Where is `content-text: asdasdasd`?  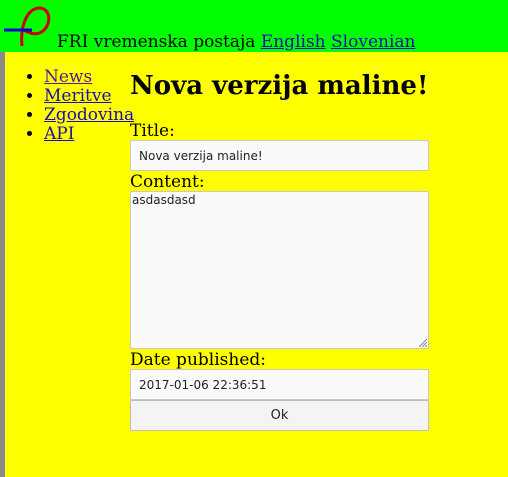
content-text: asdasdasd is located at coordinates (164, 200).